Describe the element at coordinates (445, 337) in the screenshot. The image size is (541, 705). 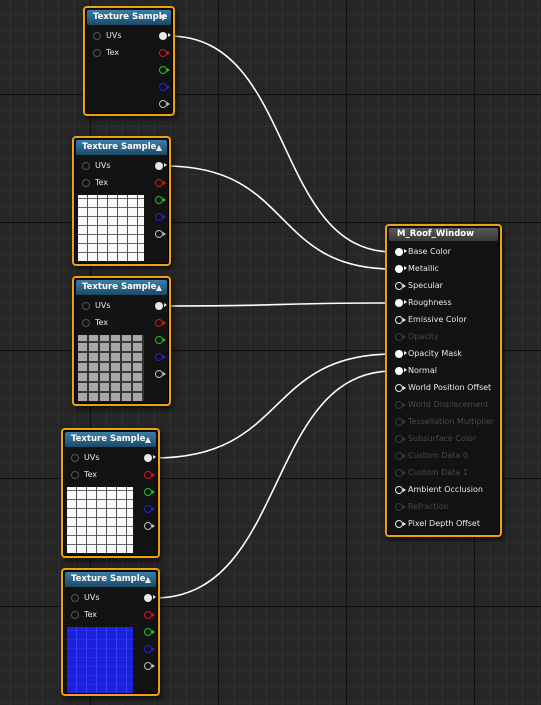
I see `material-input-opacity: Opacity` at that location.